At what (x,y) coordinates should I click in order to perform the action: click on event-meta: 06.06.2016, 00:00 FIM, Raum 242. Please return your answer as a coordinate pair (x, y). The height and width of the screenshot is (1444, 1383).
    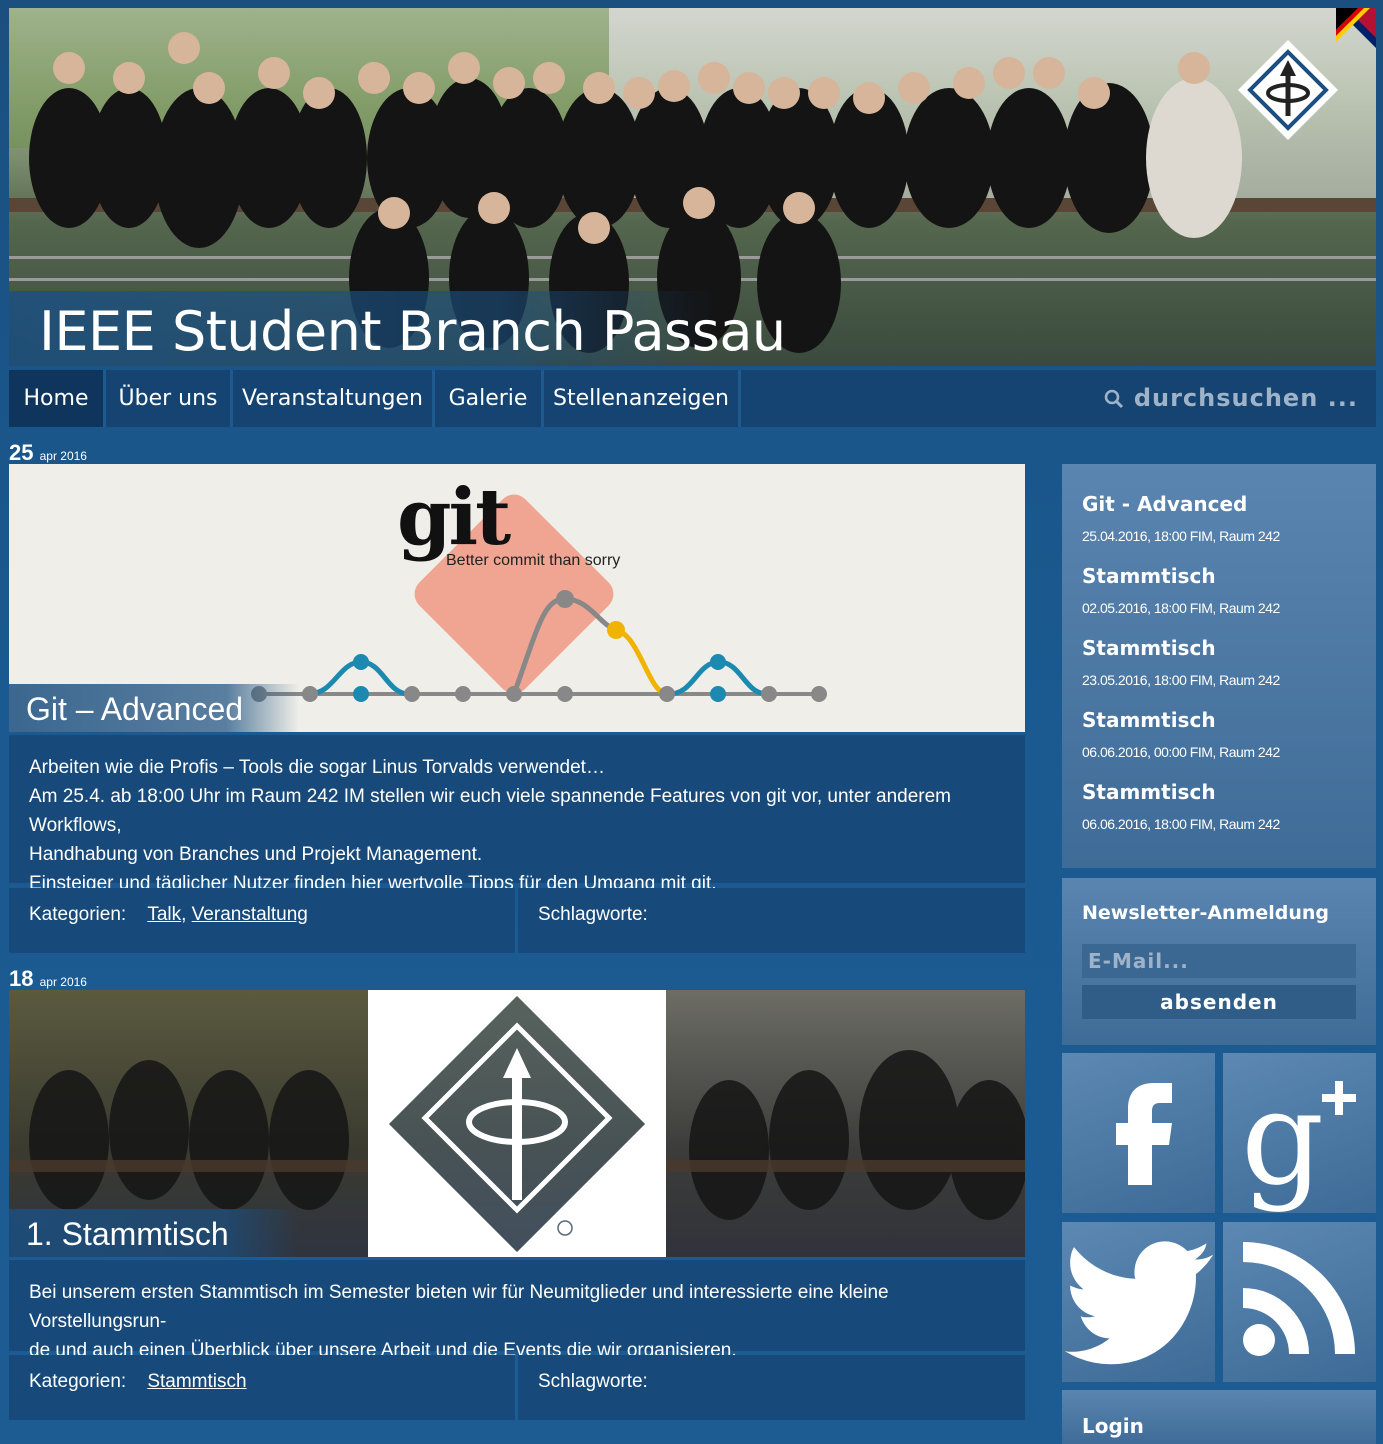
    Looking at the image, I should click on (1181, 752).